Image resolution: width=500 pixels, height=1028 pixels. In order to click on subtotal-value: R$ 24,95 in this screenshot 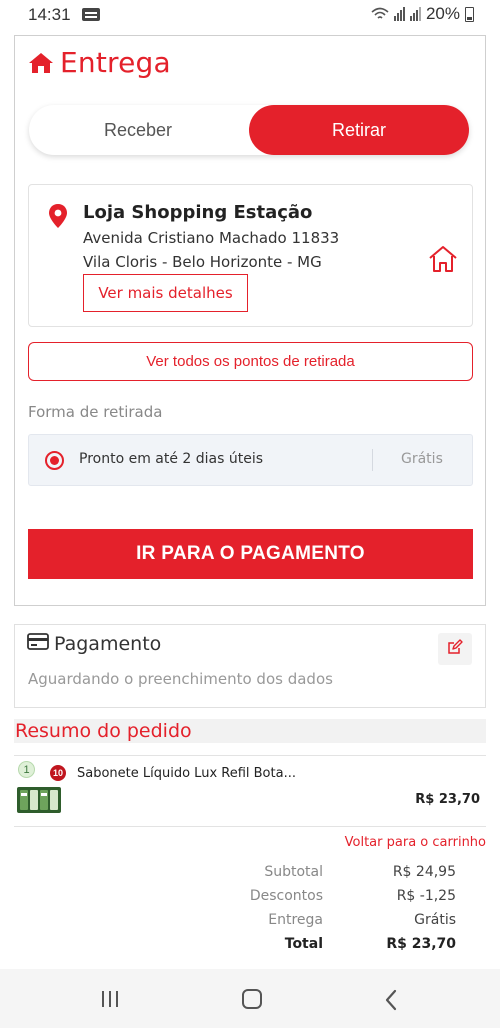, I will do `click(424, 872)`.